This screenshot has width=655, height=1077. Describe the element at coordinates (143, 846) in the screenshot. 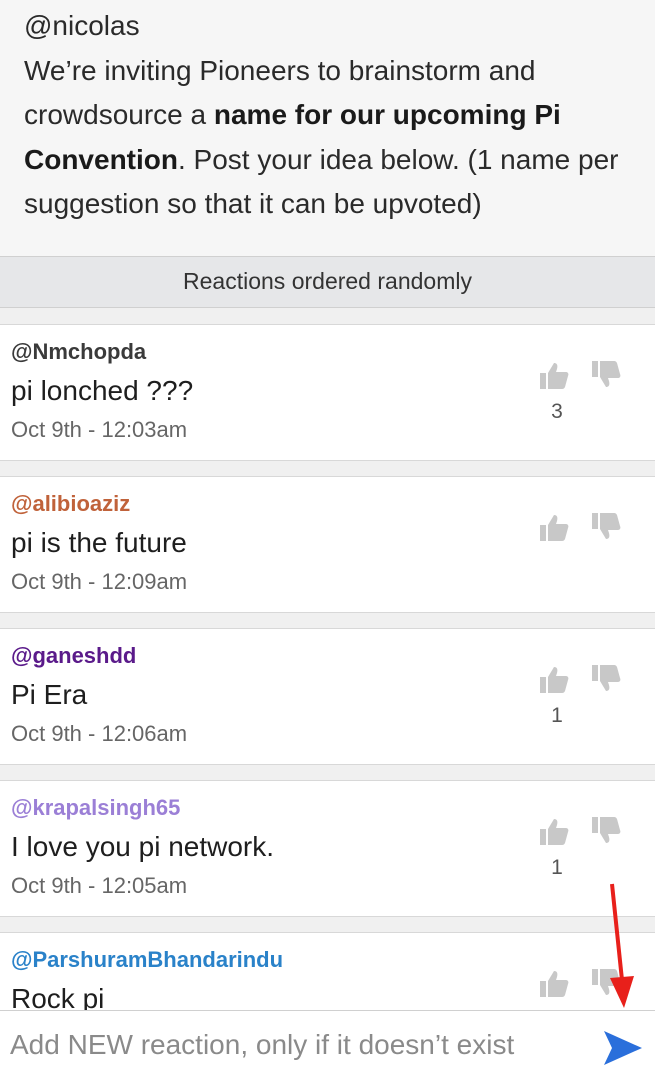

I see `reaction-text: I love you pi network.` at that location.